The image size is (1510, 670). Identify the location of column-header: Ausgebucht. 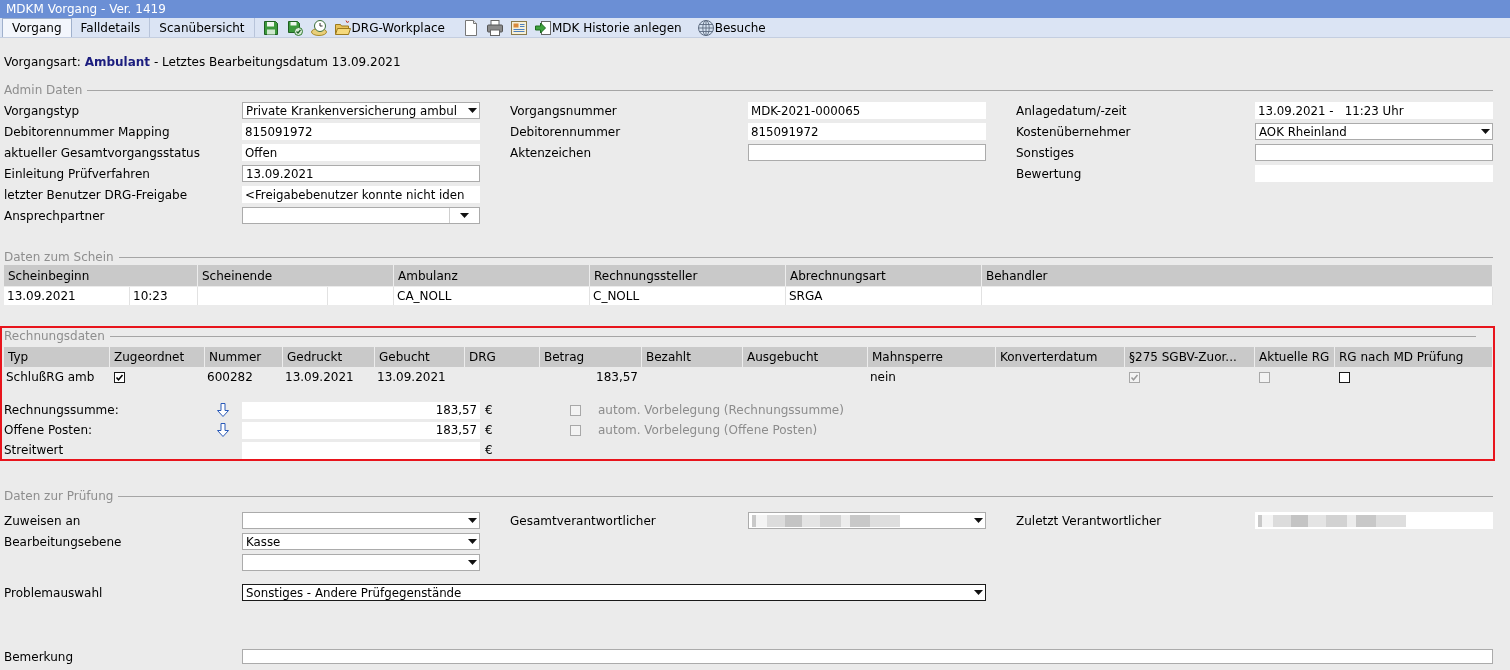
(805, 357).